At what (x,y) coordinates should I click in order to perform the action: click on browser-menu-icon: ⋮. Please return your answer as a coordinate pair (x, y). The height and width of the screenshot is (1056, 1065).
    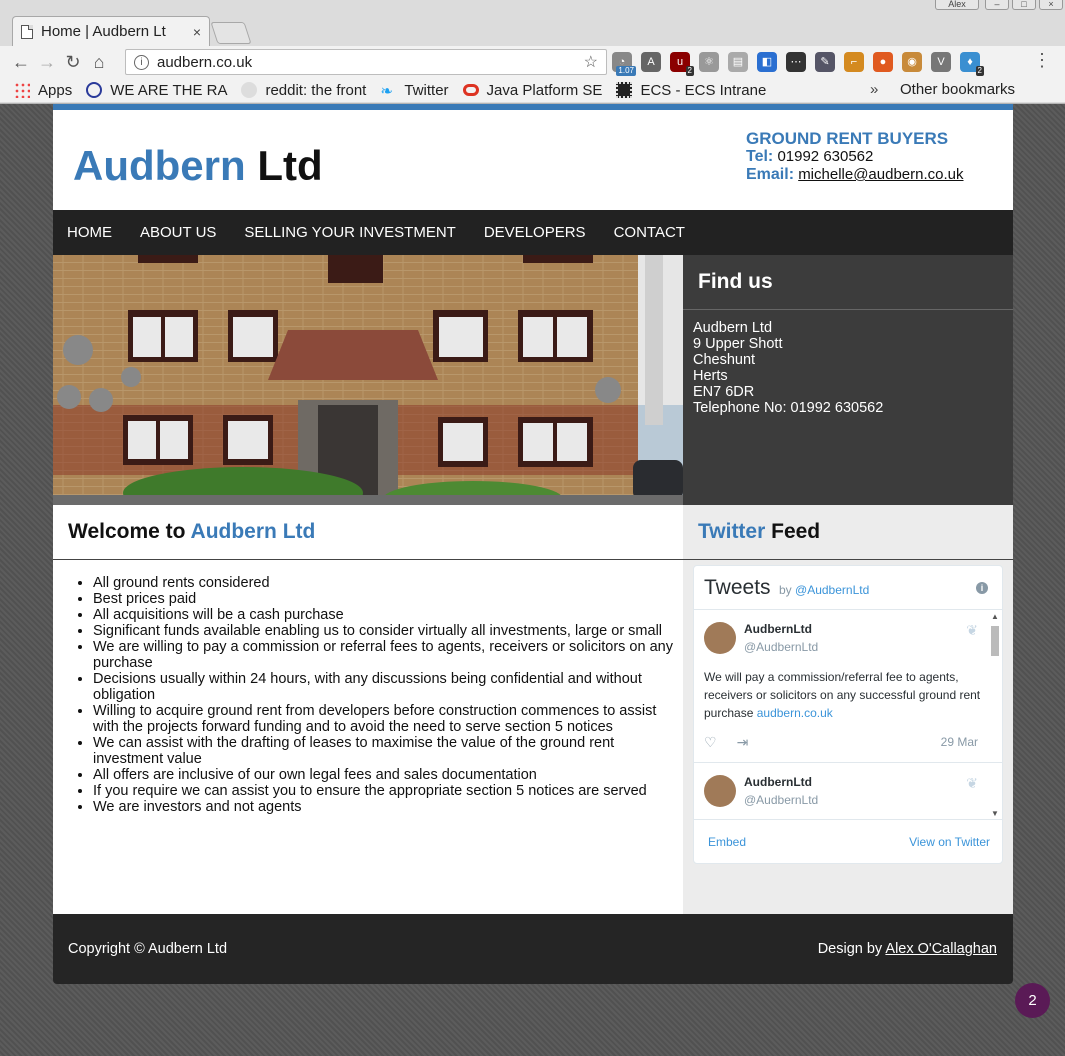
    Looking at the image, I should click on (1042, 60).